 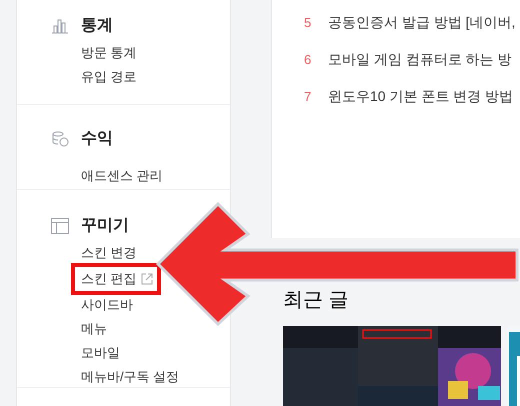 I want to click on menu-link: 유입 경로, so click(x=109, y=77).